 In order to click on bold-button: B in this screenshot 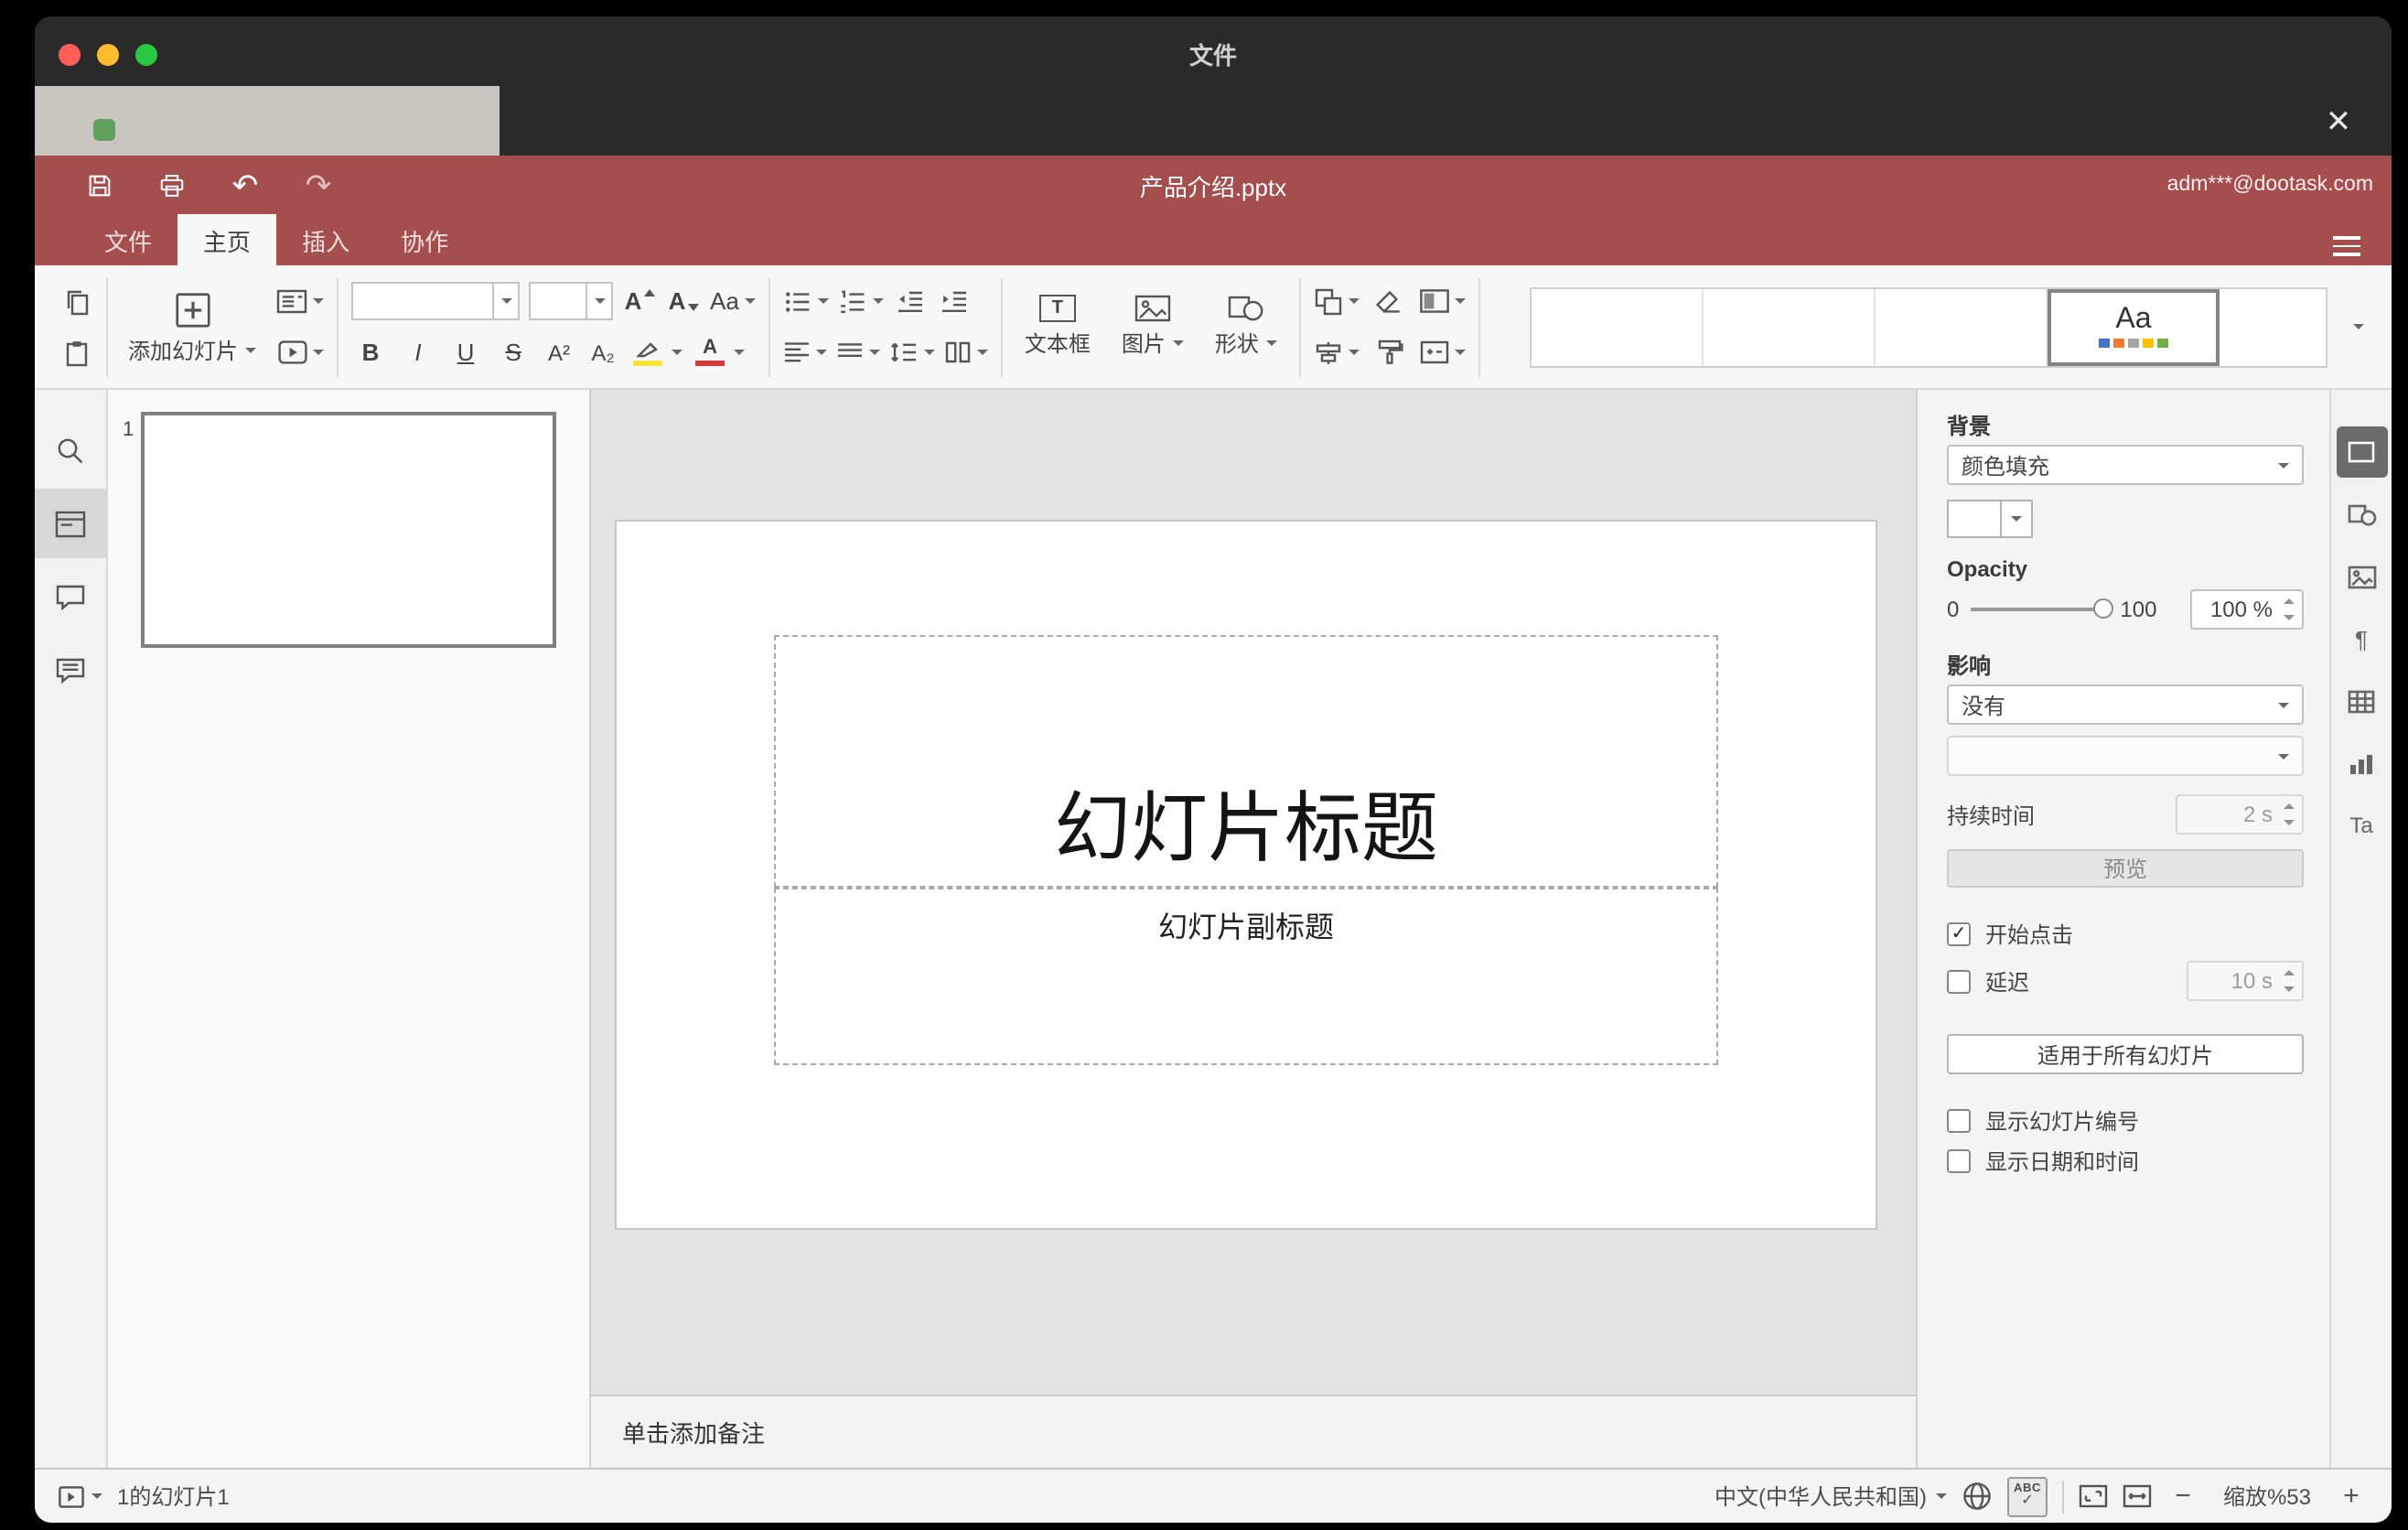, I will do `click(370, 352)`.